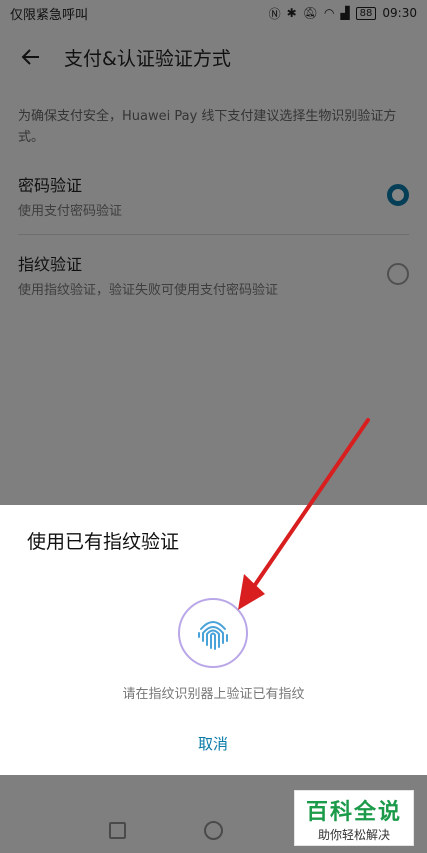  I want to click on watermark-subtitle: 助你轻松解决, so click(353, 834).